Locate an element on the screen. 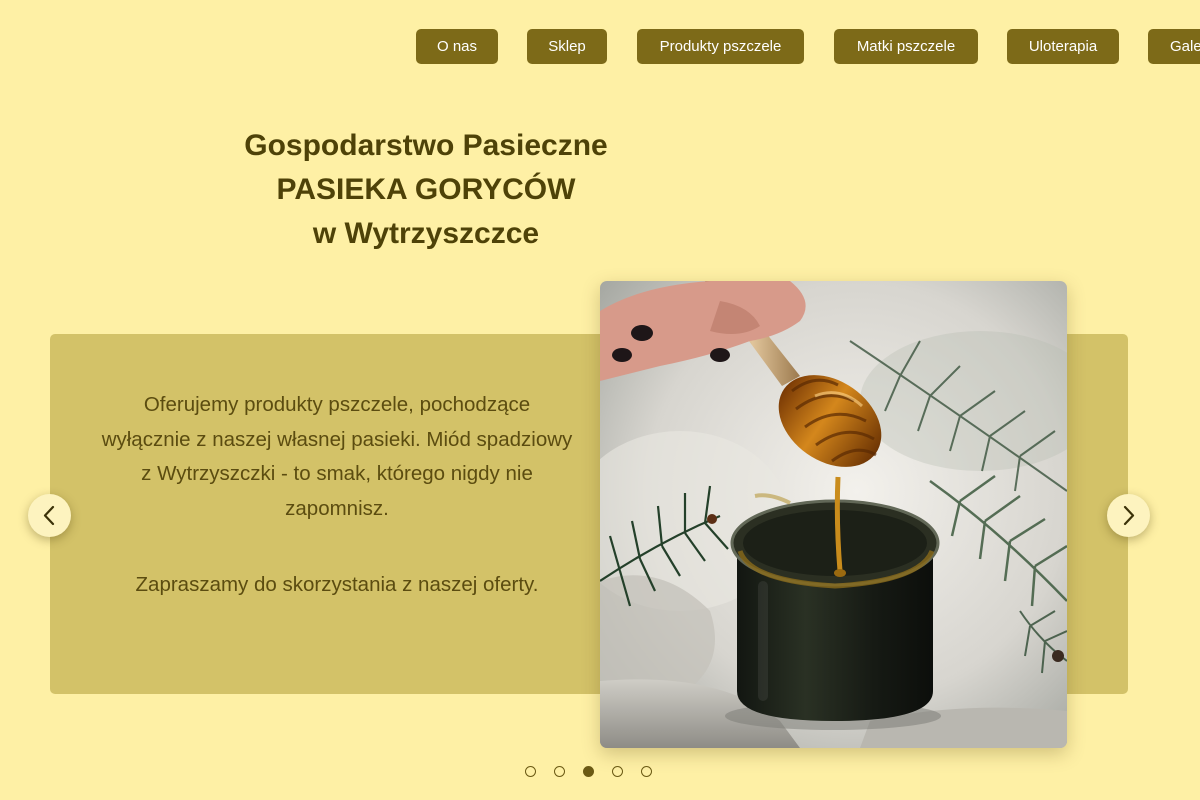  carousel-next-button is located at coordinates (1128, 515).